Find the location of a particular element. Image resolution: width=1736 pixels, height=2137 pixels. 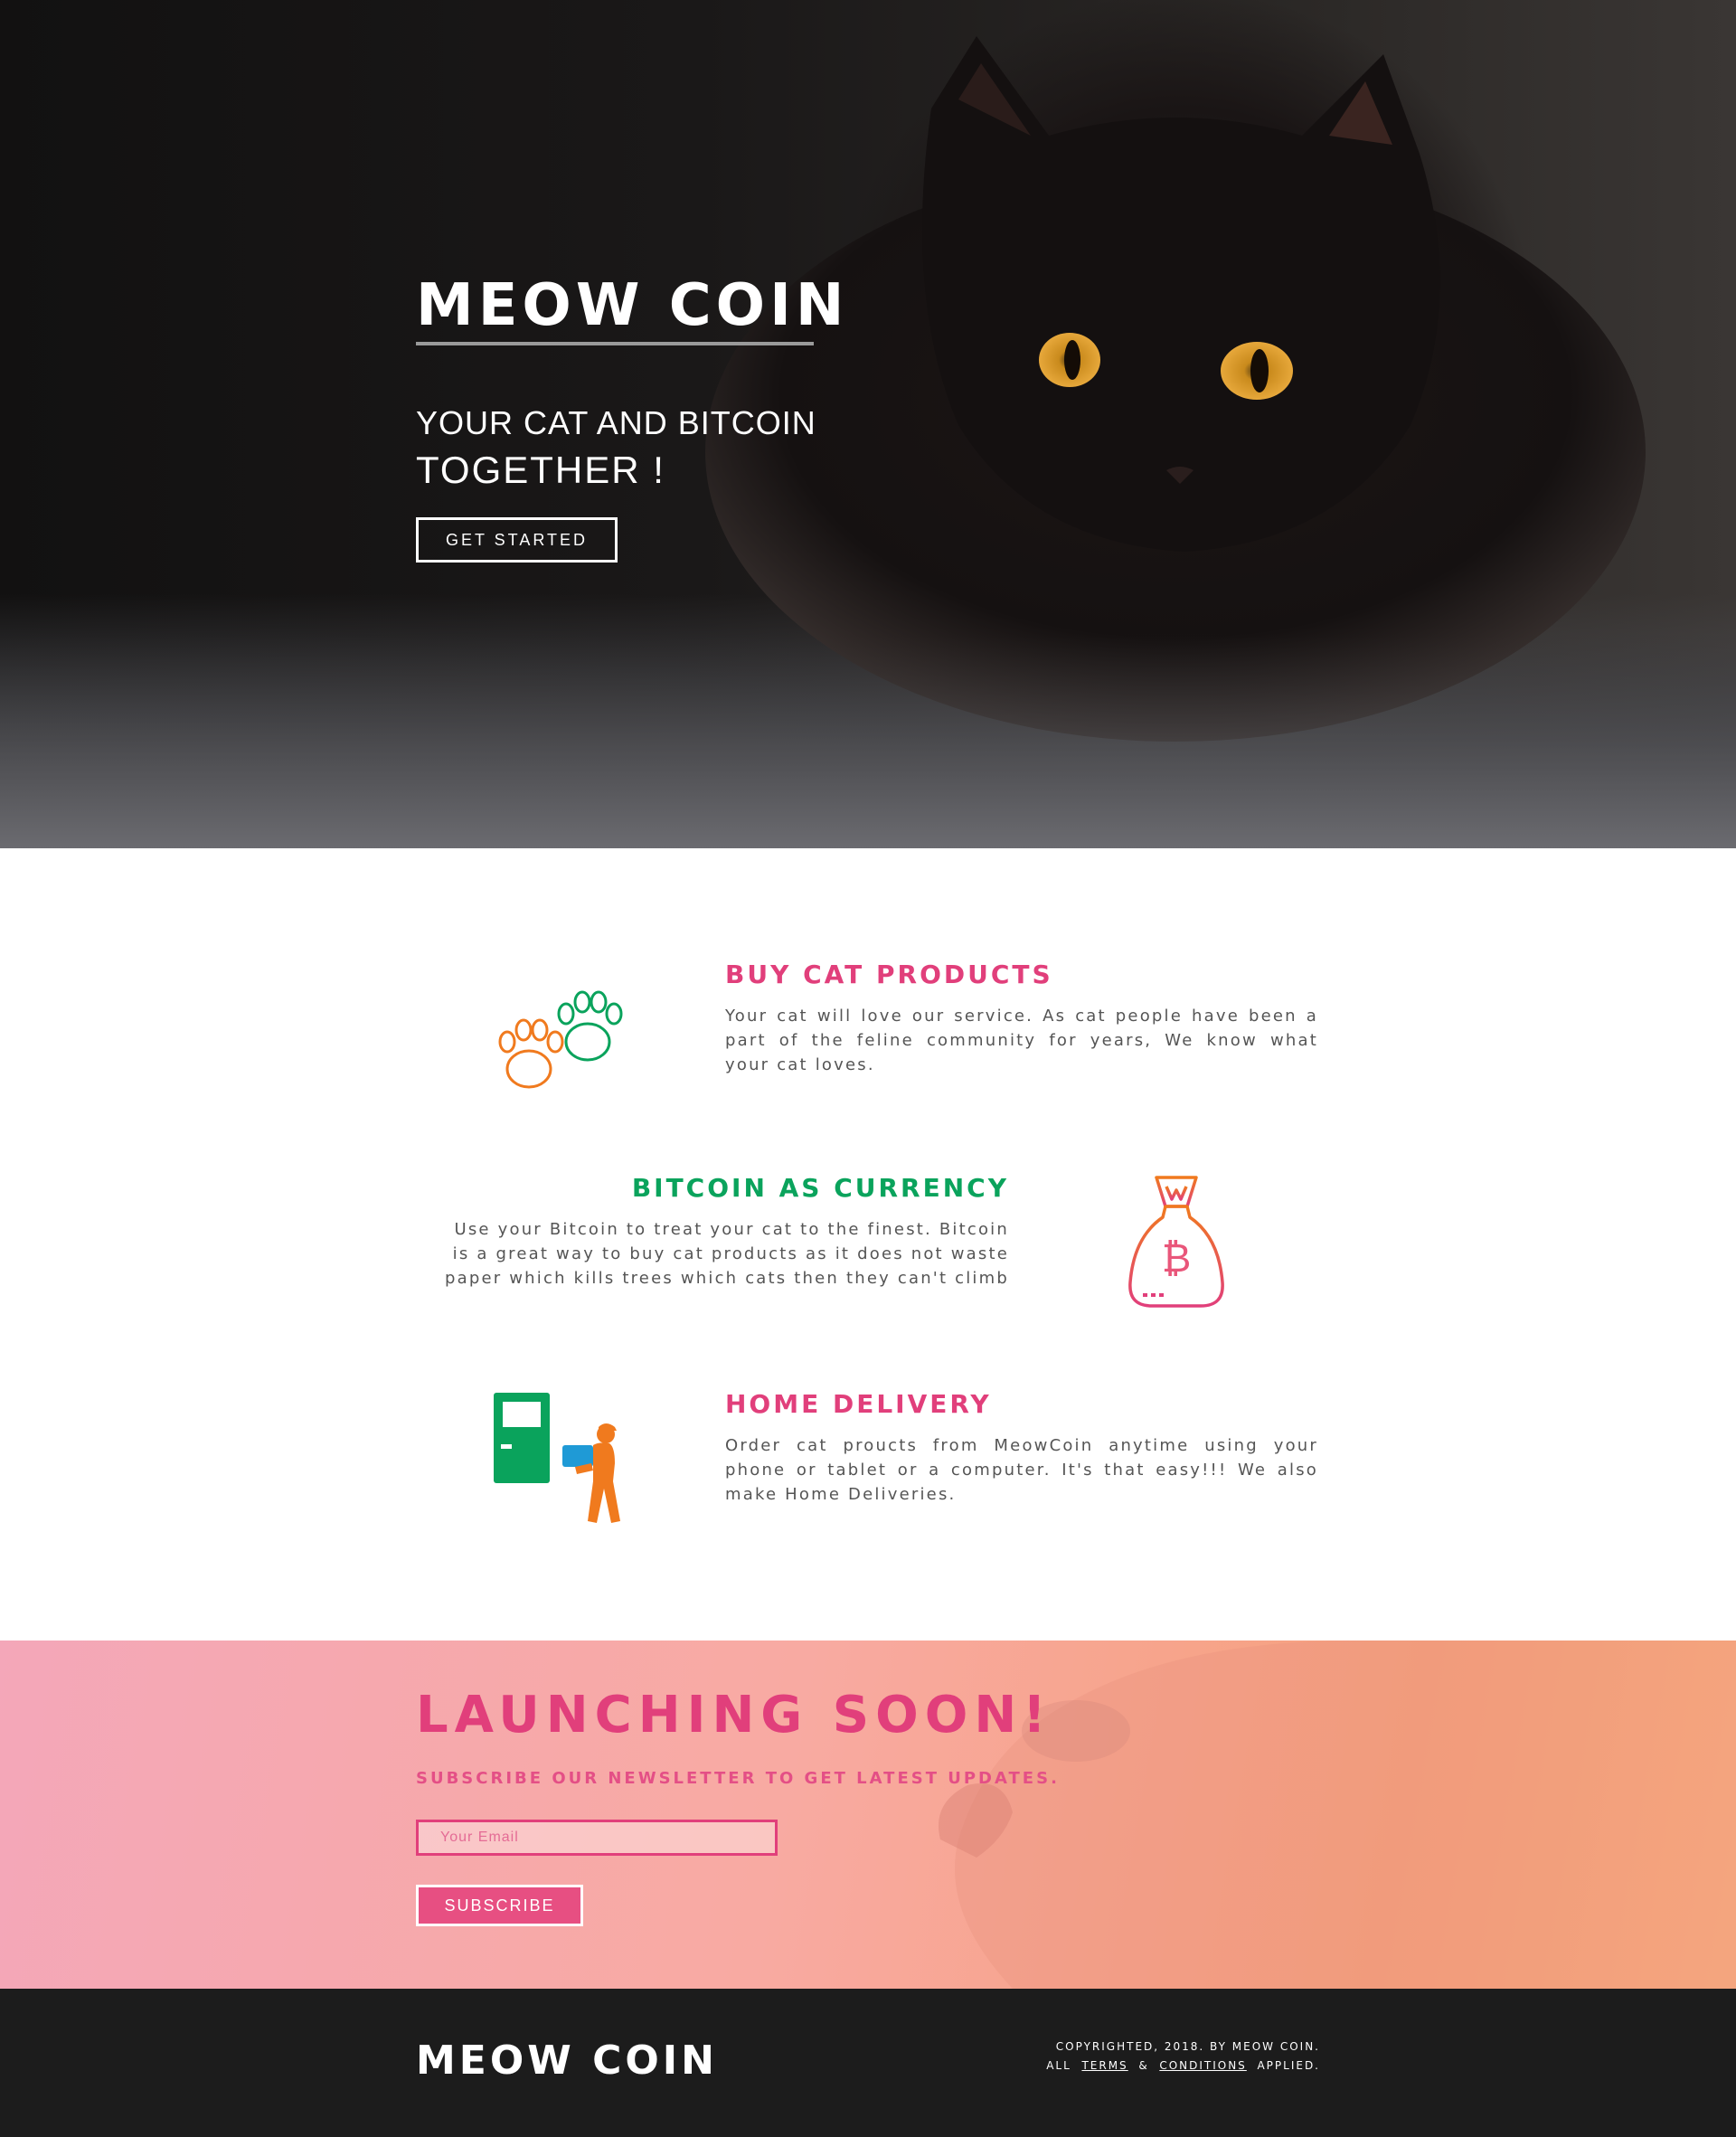

footer-all-prefix: ALL is located at coordinates (1059, 2065).